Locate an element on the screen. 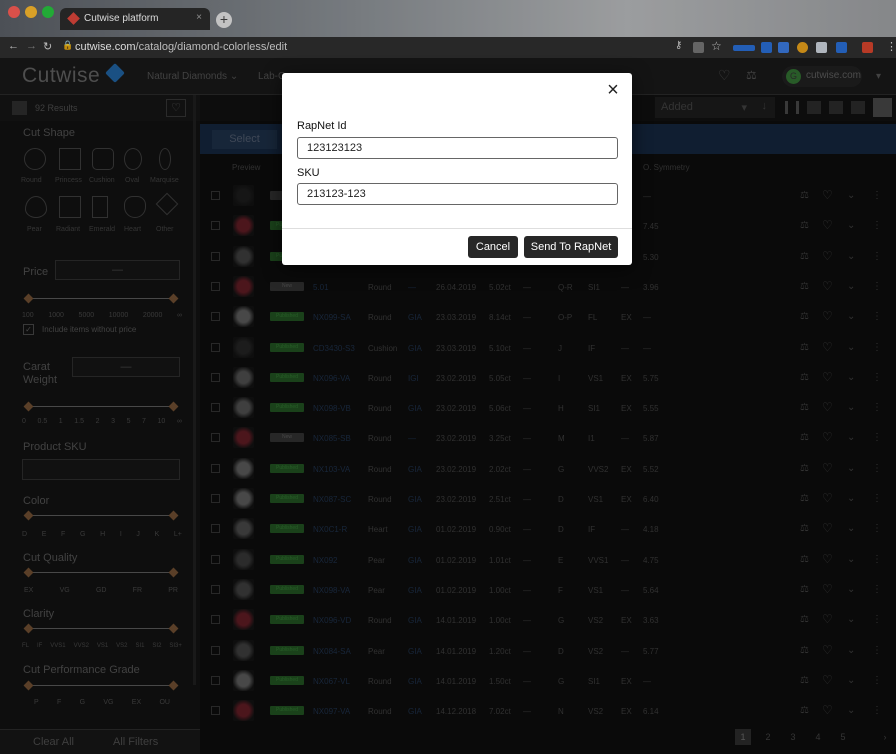 The image size is (896, 754). modal-divider is located at coordinates (457, 228).